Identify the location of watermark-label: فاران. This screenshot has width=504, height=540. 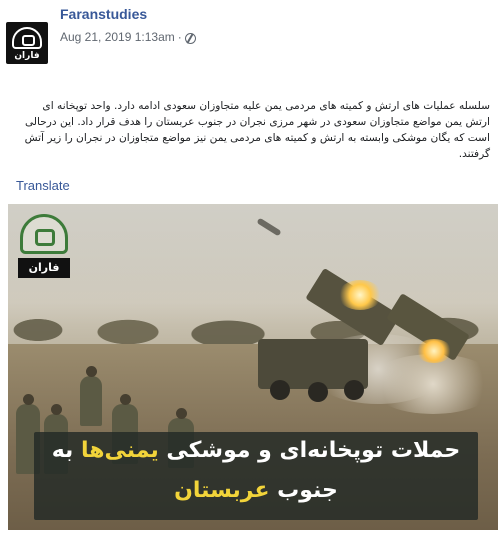
(44, 268).